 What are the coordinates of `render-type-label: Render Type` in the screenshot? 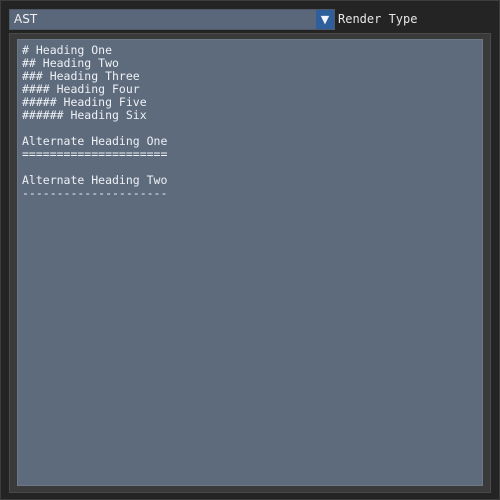 It's located at (378, 19).